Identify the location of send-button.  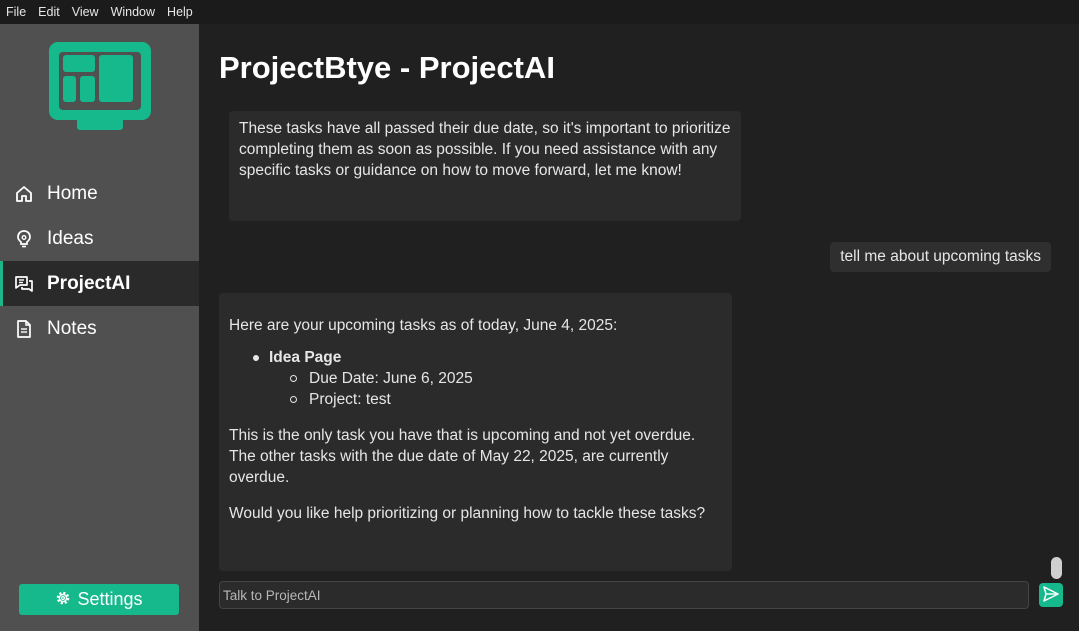
(1051, 595).